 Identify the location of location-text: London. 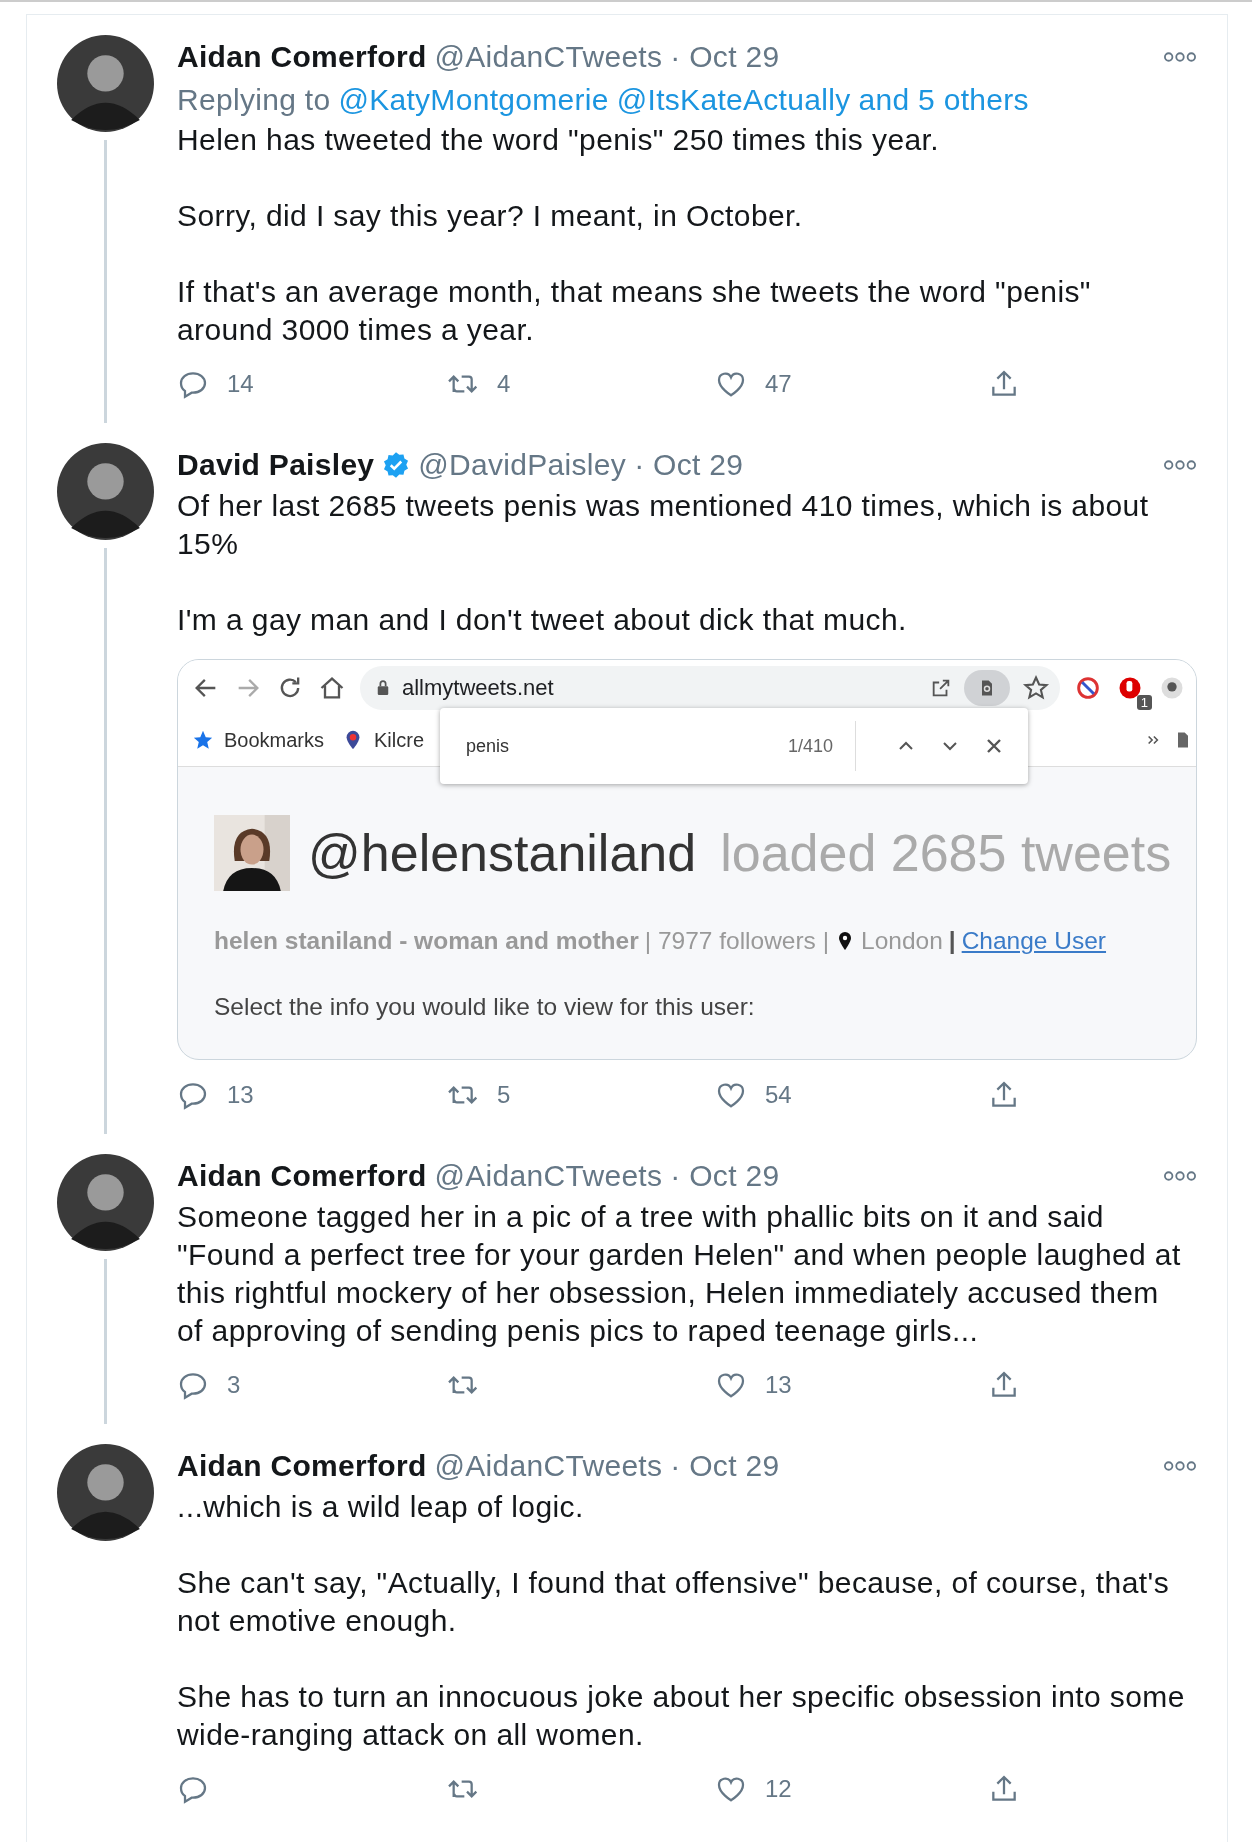
(902, 941).